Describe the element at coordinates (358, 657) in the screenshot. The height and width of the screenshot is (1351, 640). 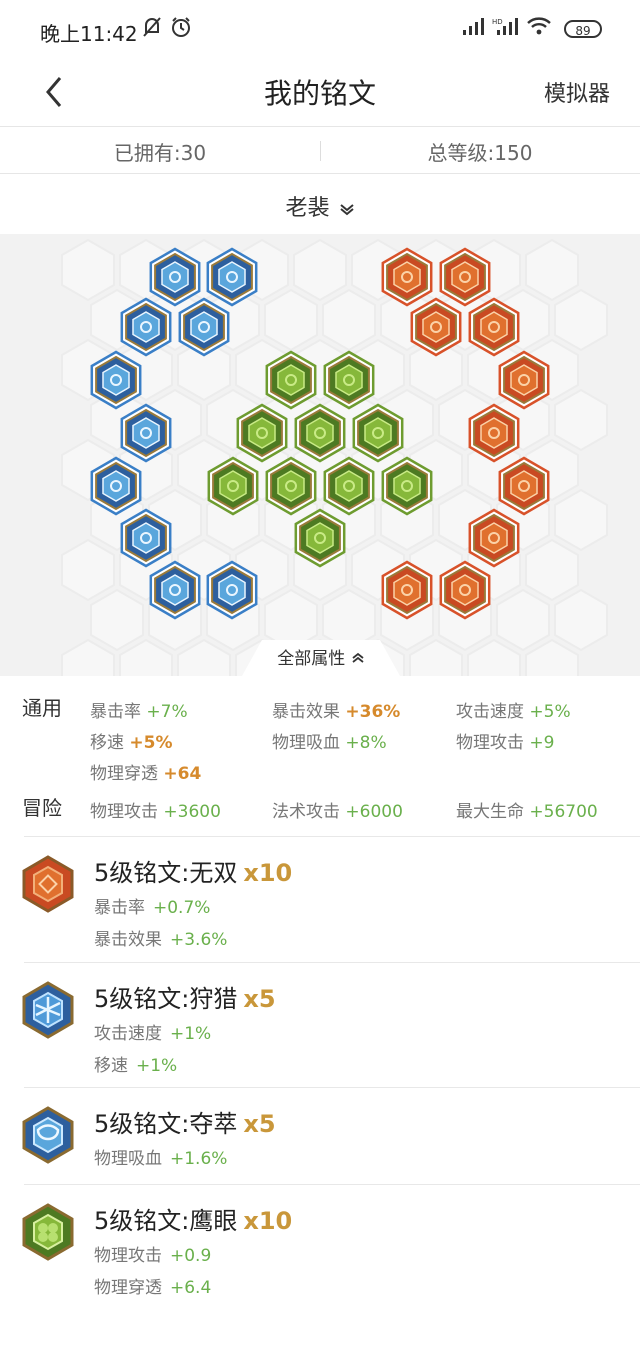
I see `chevron-up-icon` at that location.